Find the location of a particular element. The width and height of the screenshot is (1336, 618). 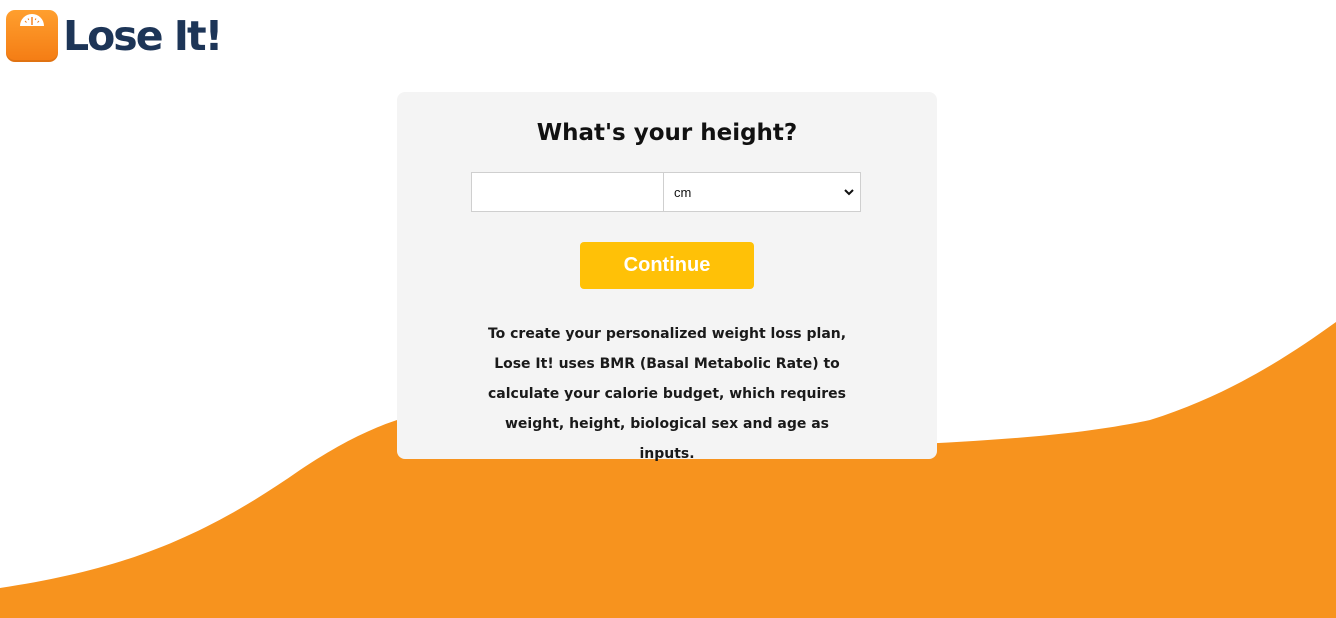

height-row: cm is located at coordinates (666, 192).